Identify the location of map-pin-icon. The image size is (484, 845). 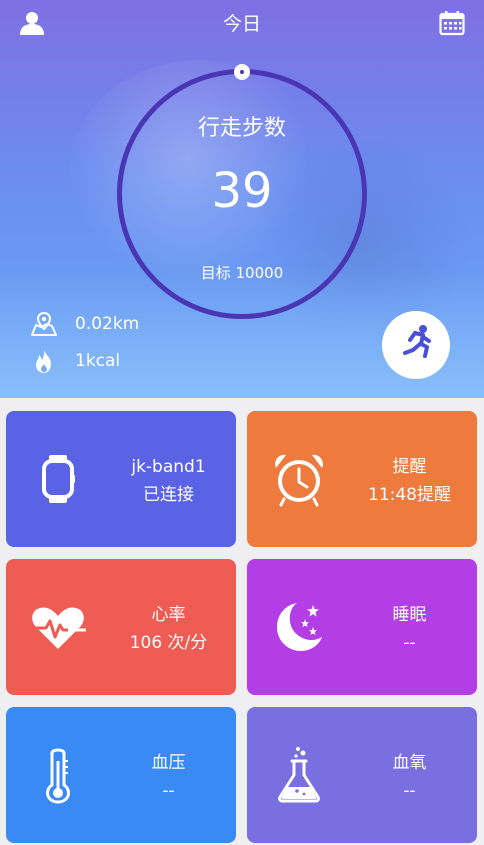
(44, 324).